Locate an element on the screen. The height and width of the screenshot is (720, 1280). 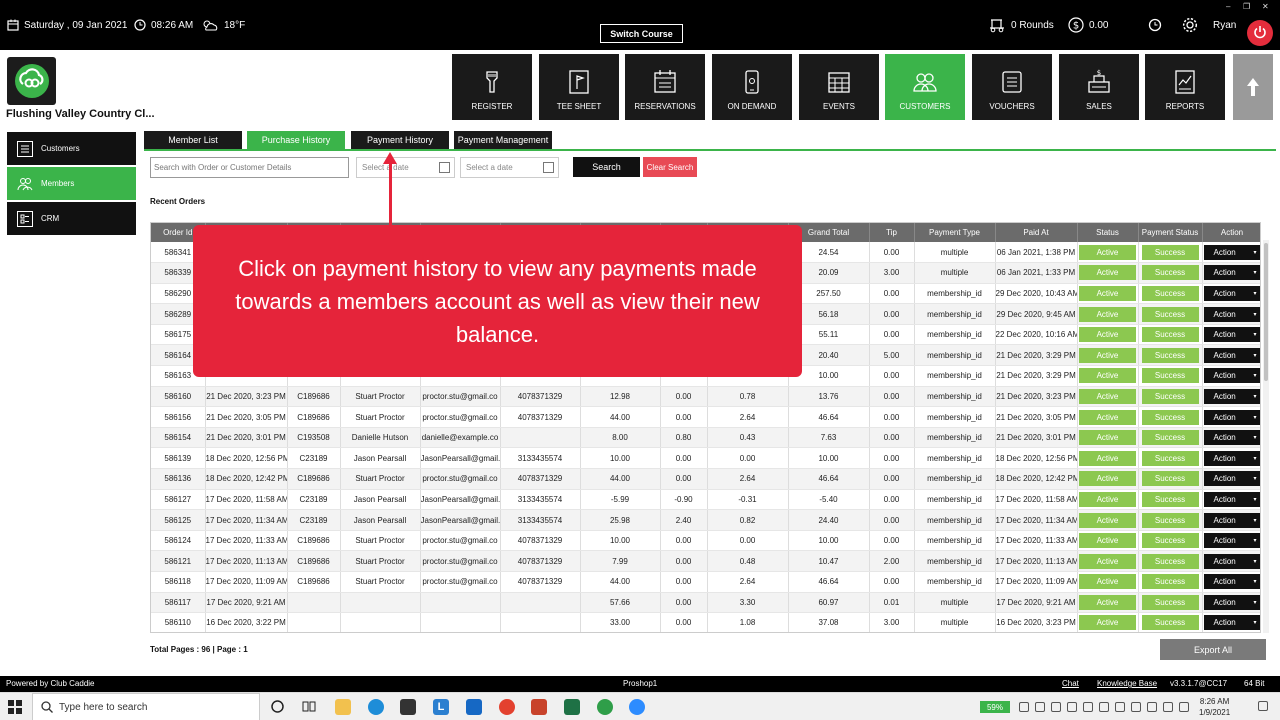
edge-browser-icon is located at coordinates (376, 707).